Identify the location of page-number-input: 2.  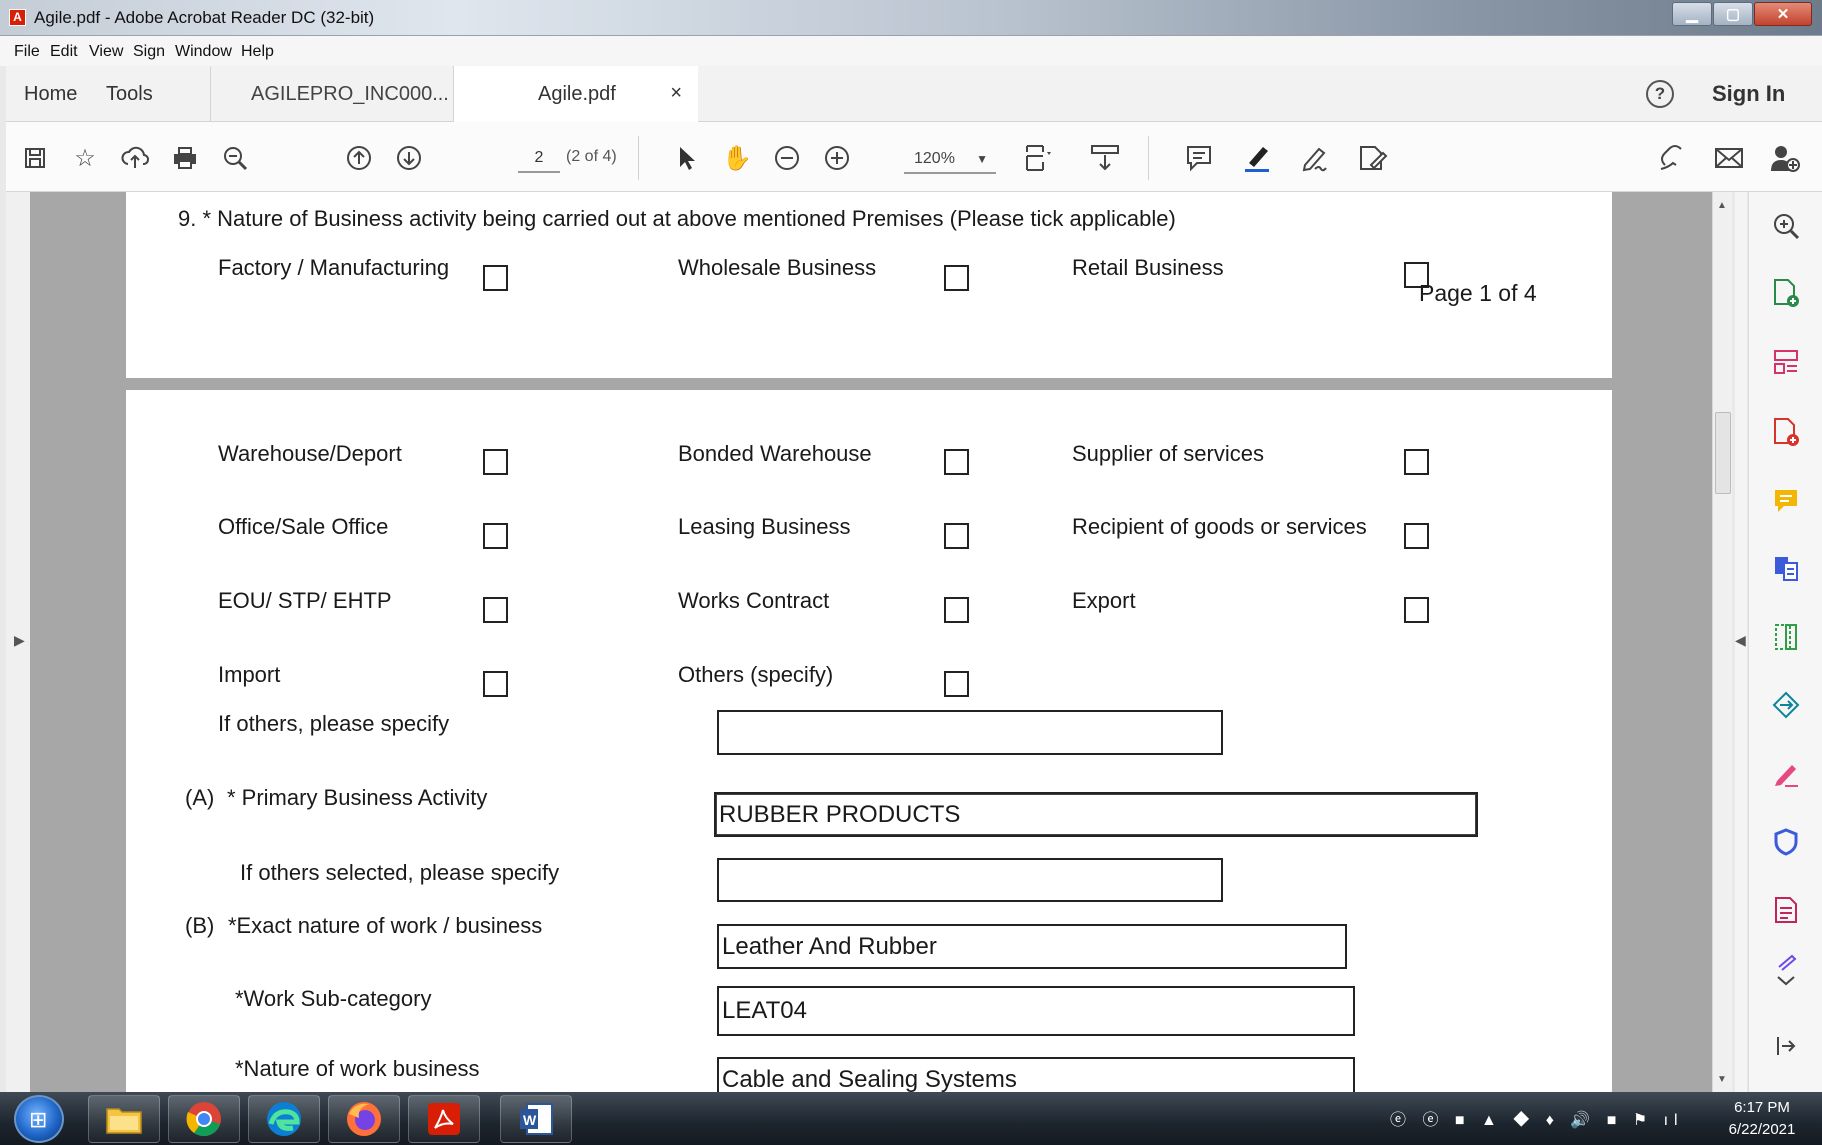
(539, 158).